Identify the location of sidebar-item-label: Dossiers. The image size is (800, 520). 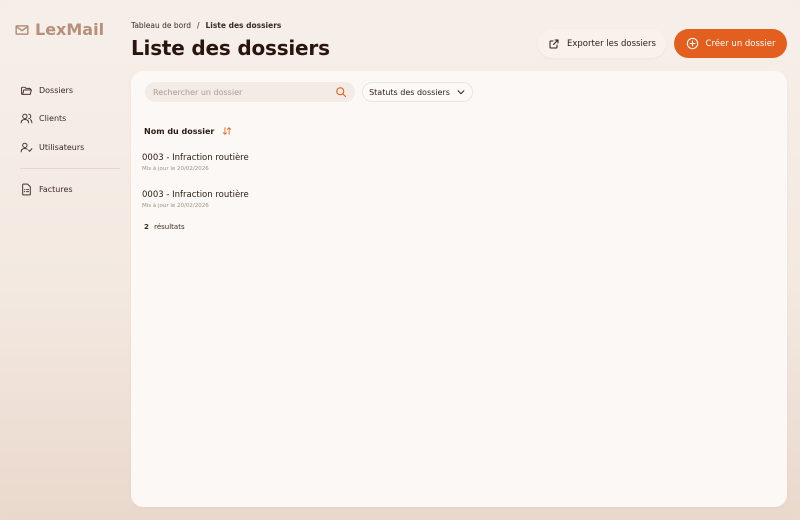
(56, 90).